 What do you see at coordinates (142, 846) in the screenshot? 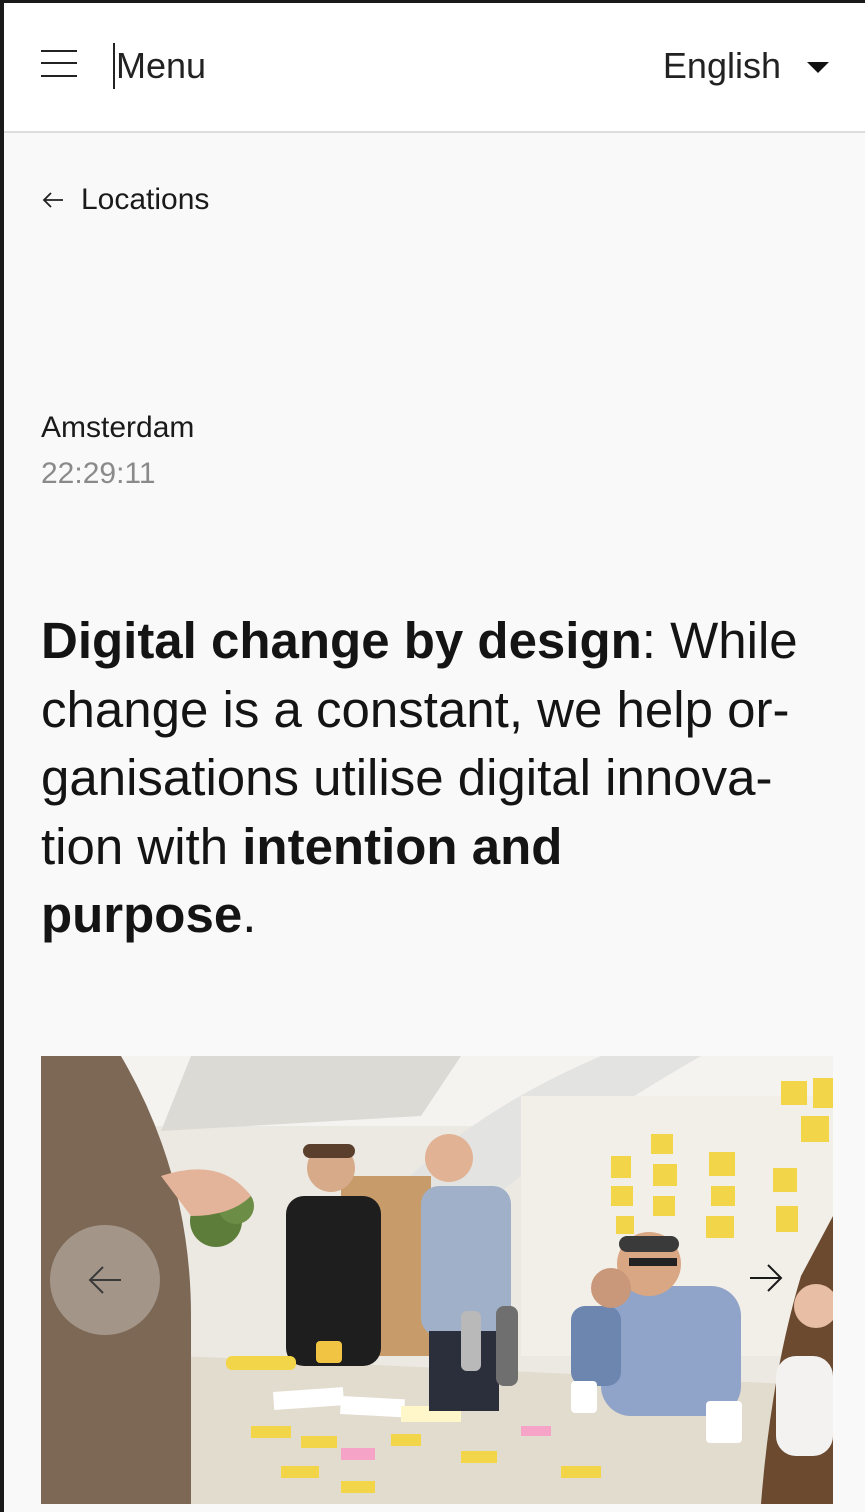
I see `headline-text-4: tion with` at bounding box center [142, 846].